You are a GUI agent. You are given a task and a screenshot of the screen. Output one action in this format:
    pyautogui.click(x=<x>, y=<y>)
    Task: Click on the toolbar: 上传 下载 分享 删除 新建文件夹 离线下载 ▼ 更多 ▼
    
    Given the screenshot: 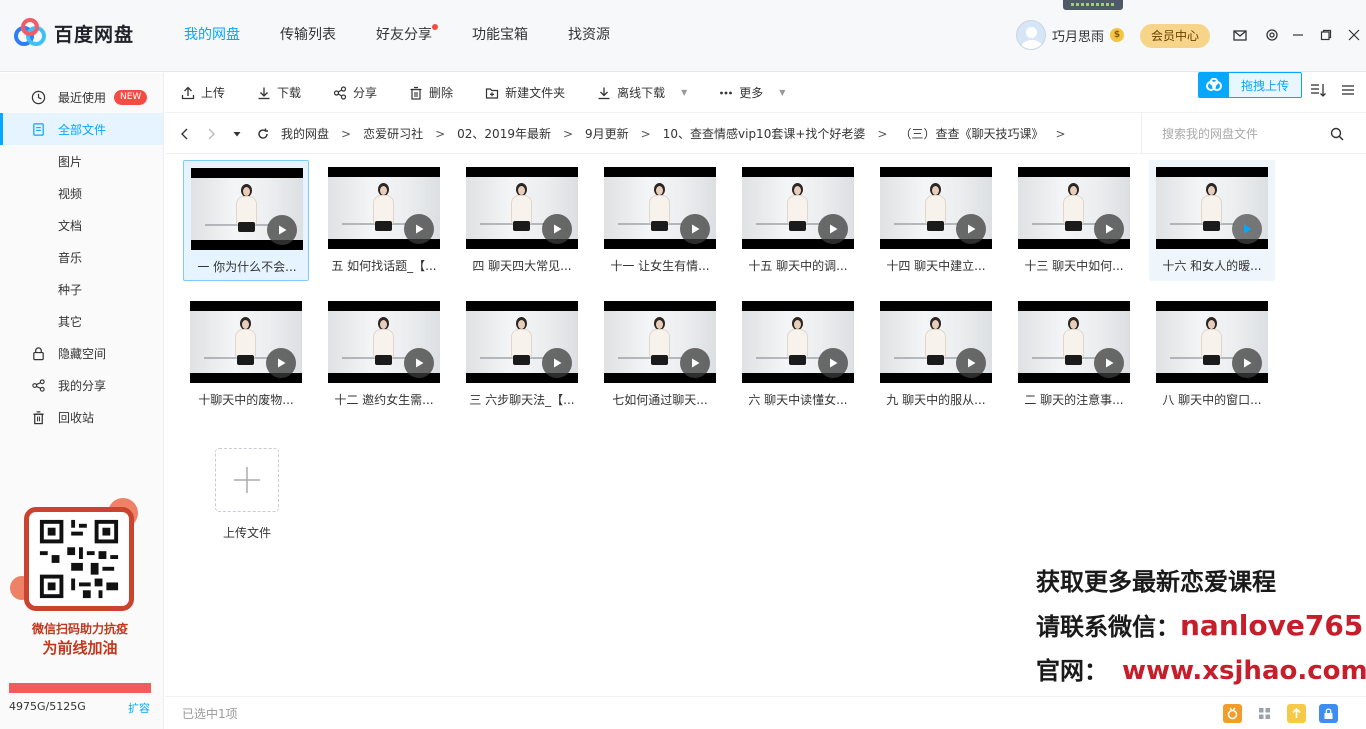 What is the action you would take?
    pyautogui.click(x=765, y=93)
    